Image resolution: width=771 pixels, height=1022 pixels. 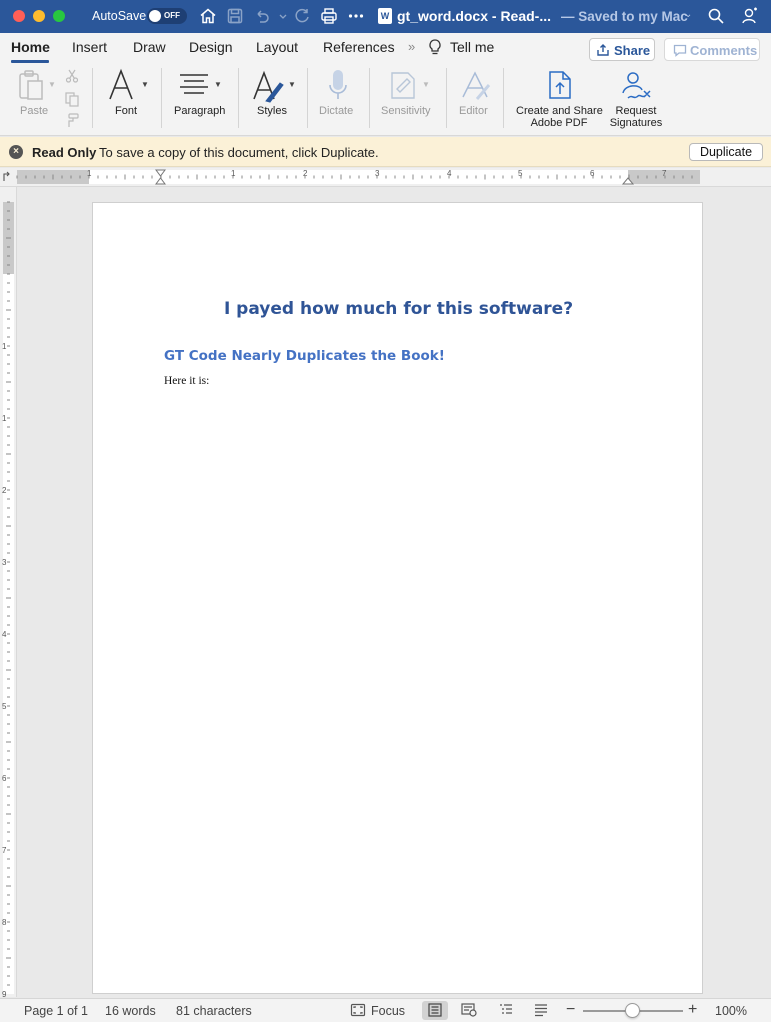 I want to click on redo-icon, so click(x=302, y=16).